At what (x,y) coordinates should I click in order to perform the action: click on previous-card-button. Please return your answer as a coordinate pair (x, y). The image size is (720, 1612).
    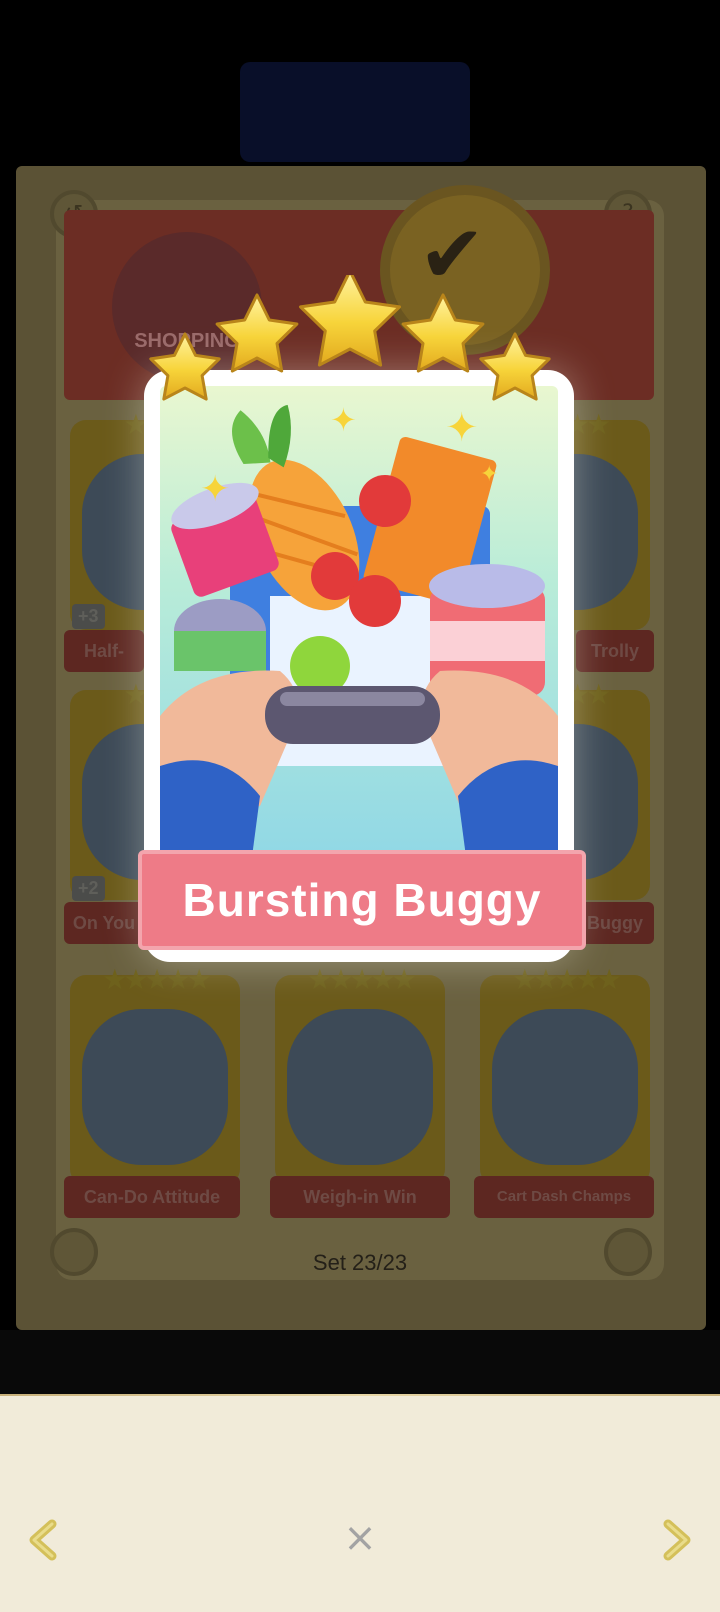
    Looking at the image, I should click on (44, 1540).